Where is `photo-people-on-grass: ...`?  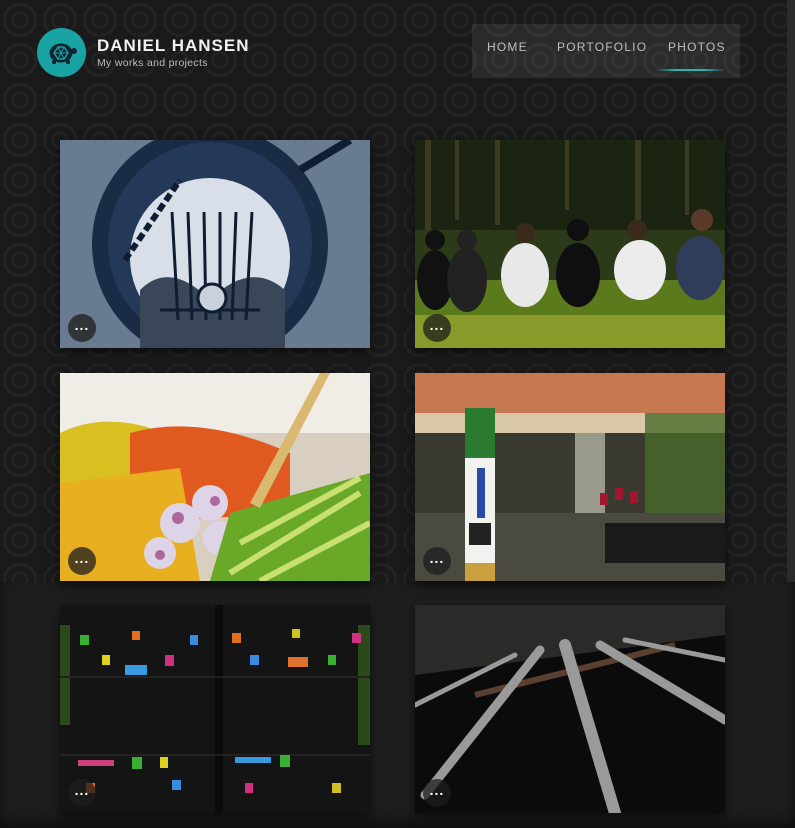 photo-people-on-grass: ... is located at coordinates (570, 244).